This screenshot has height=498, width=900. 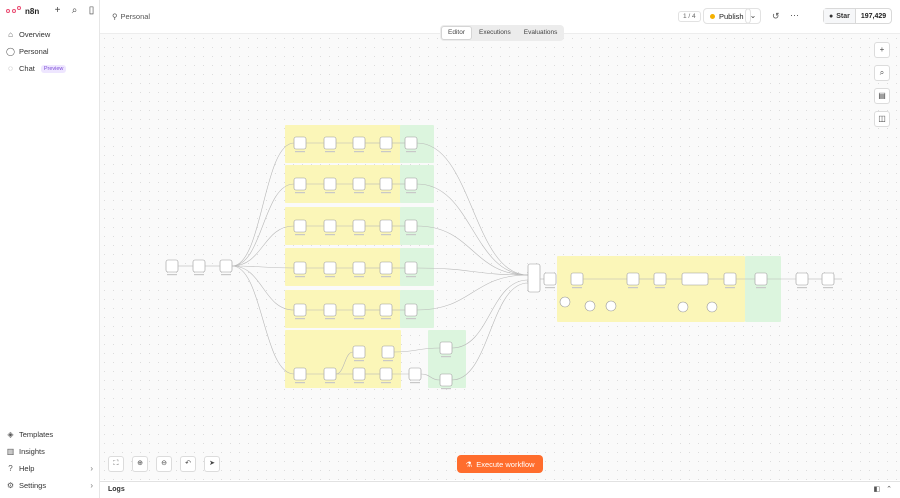 I want to click on sticky-note-button: ▤, so click(x=882, y=96).